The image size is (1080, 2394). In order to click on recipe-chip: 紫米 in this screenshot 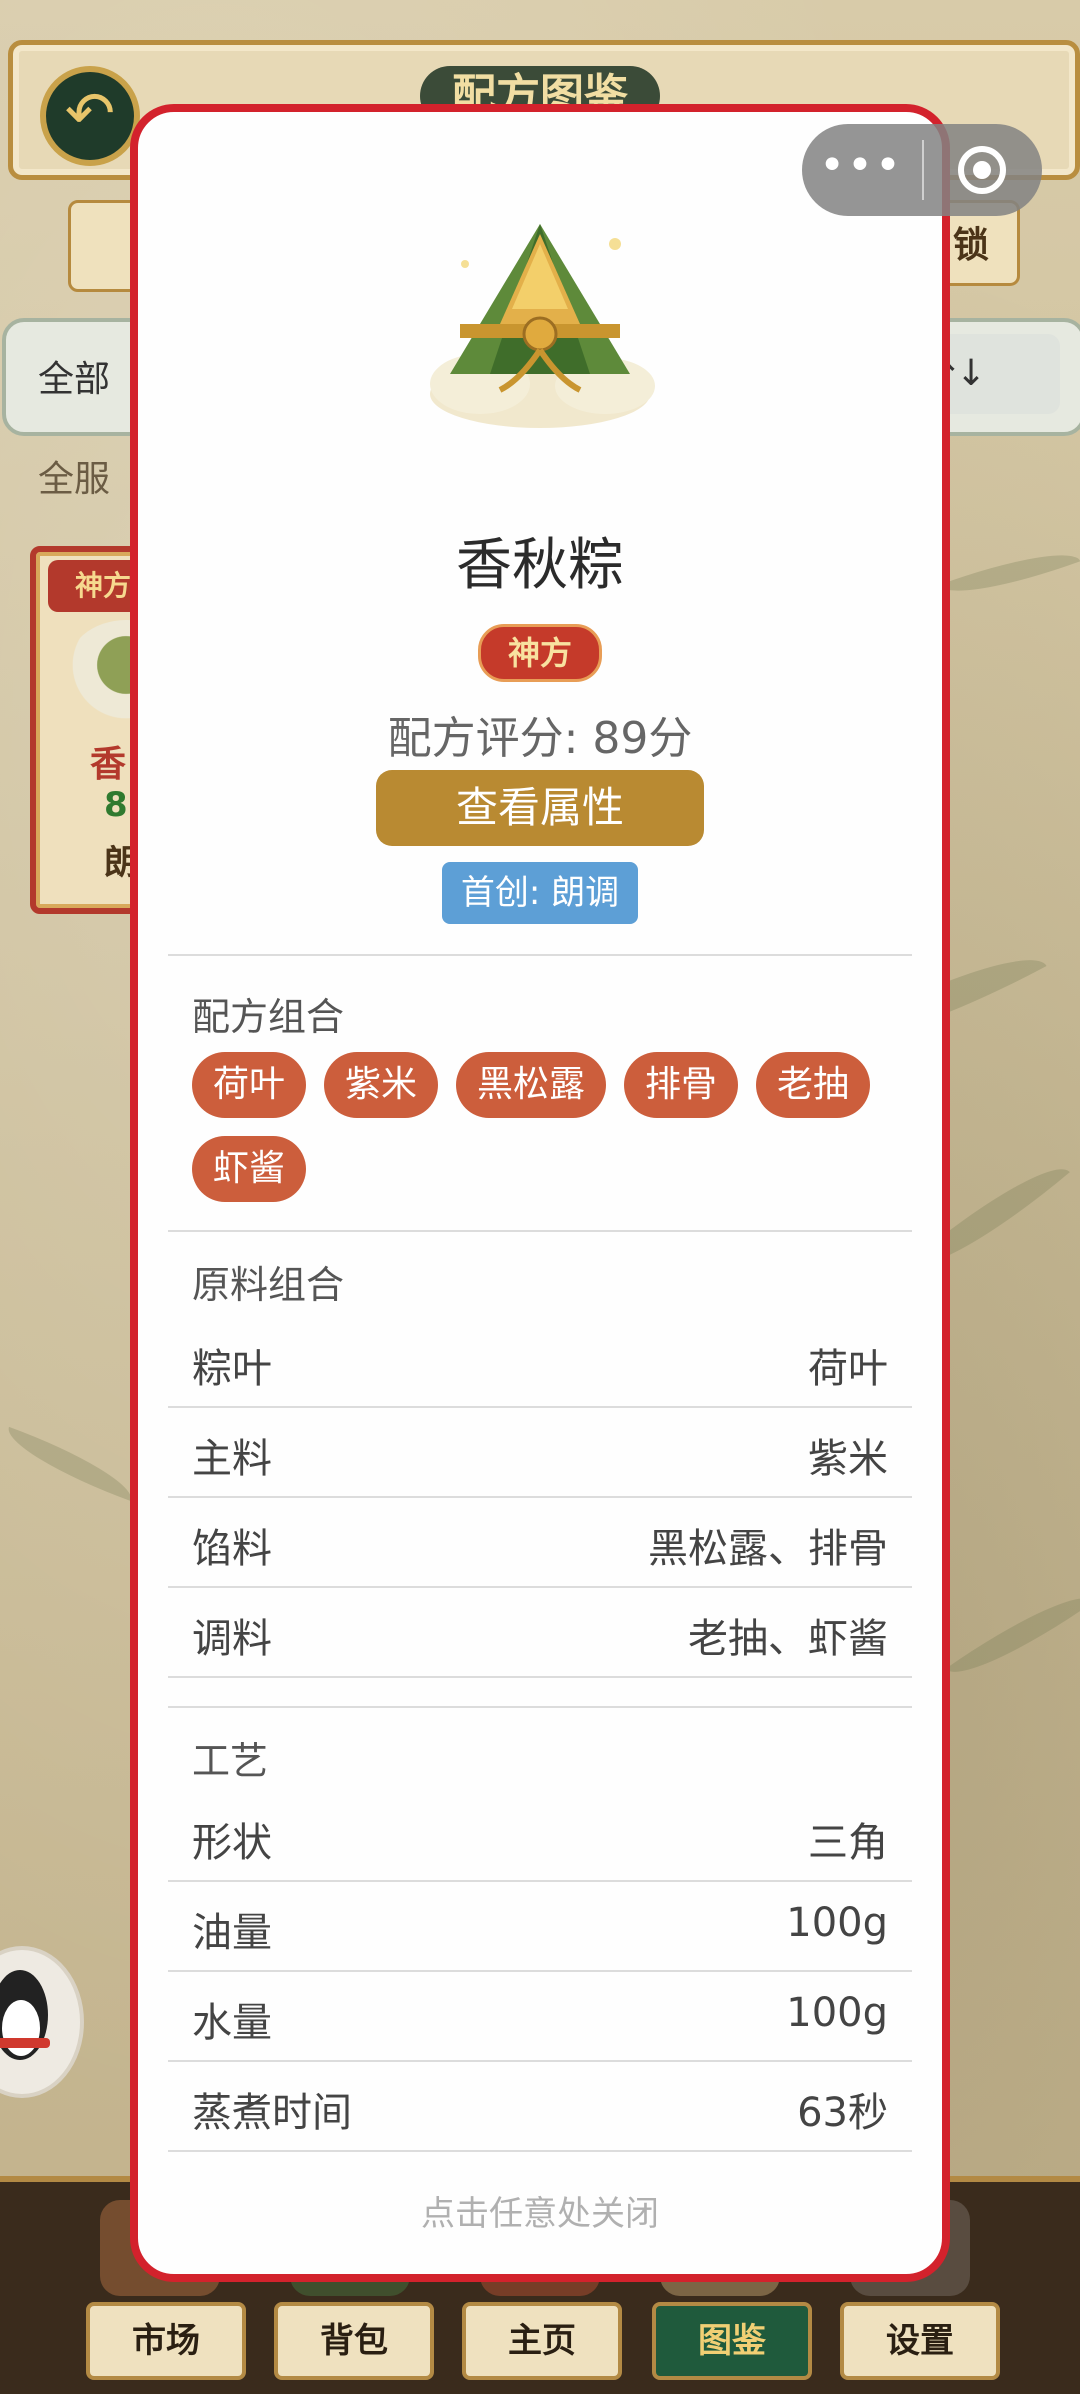, I will do `click(381, 1085)`.